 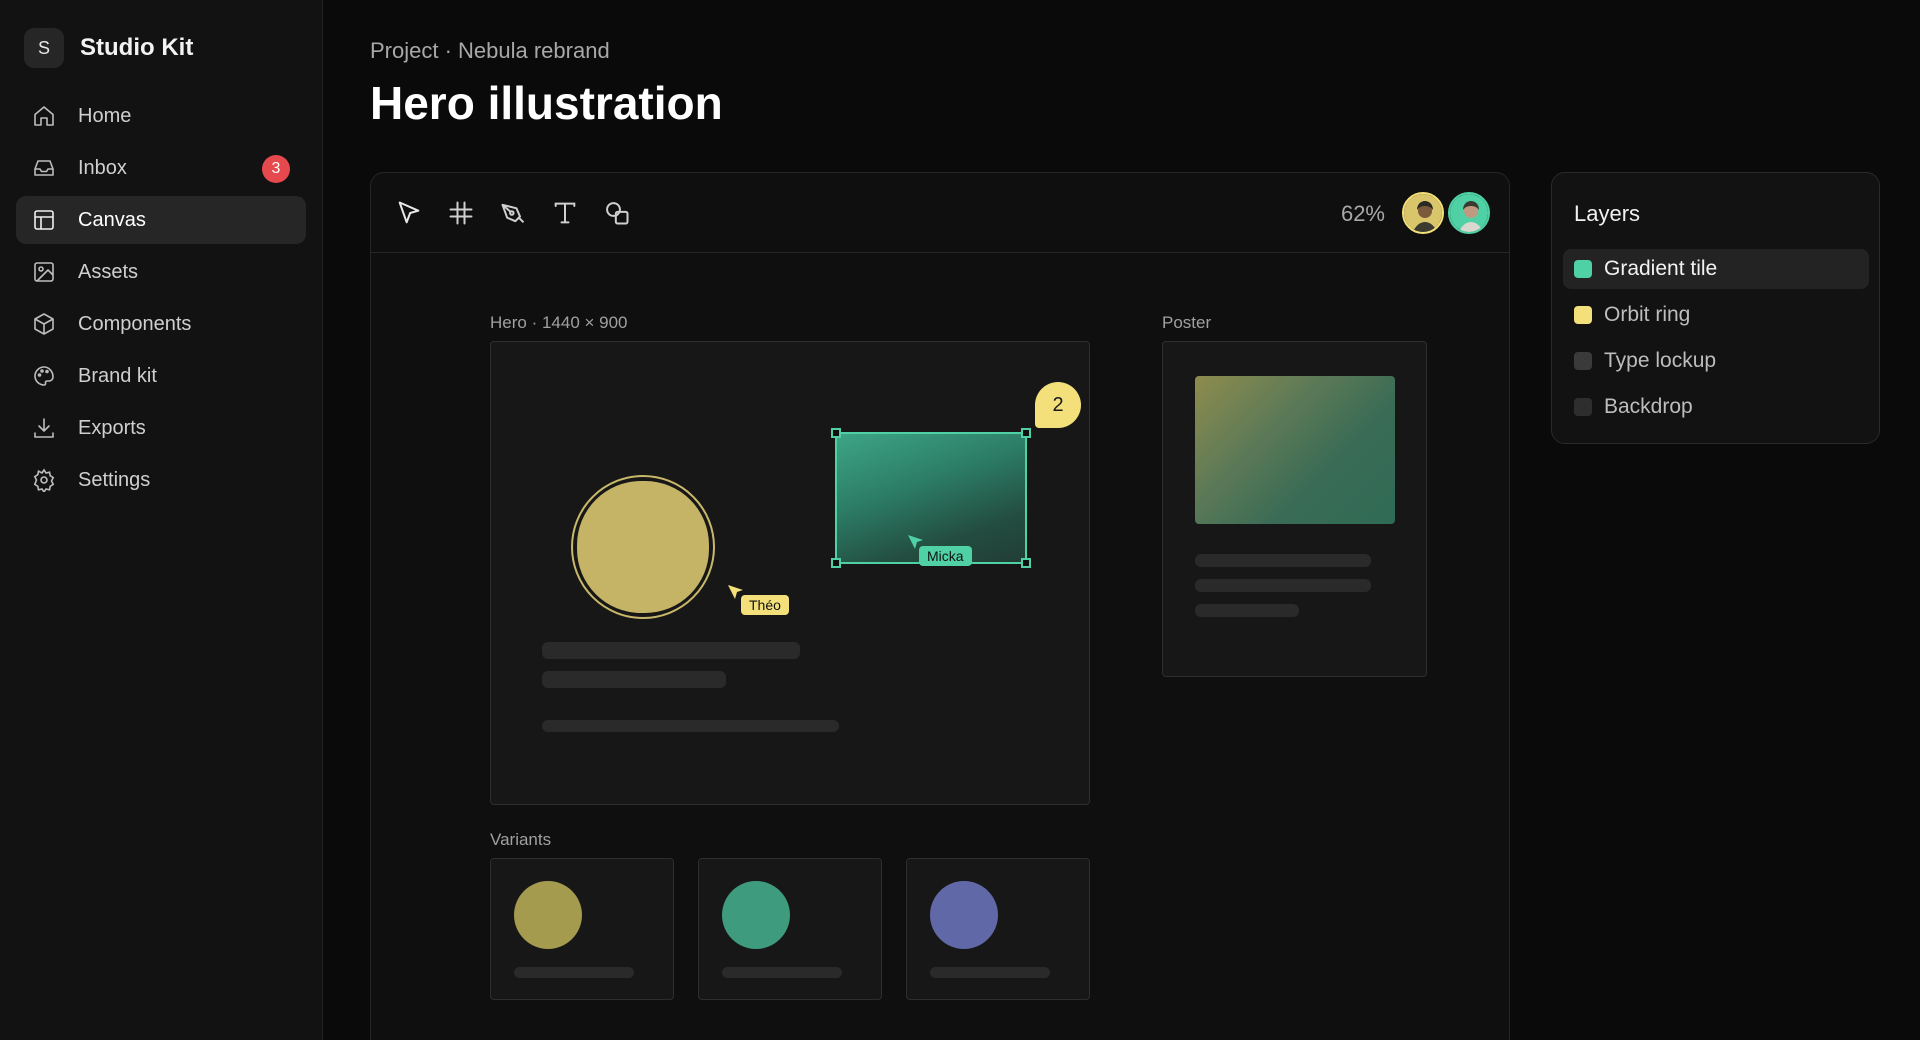 What do you see at coordinates (1660, 360) in the screenshot?
I see `layer-label: Type lockup` at bounding box center [1660, 360].